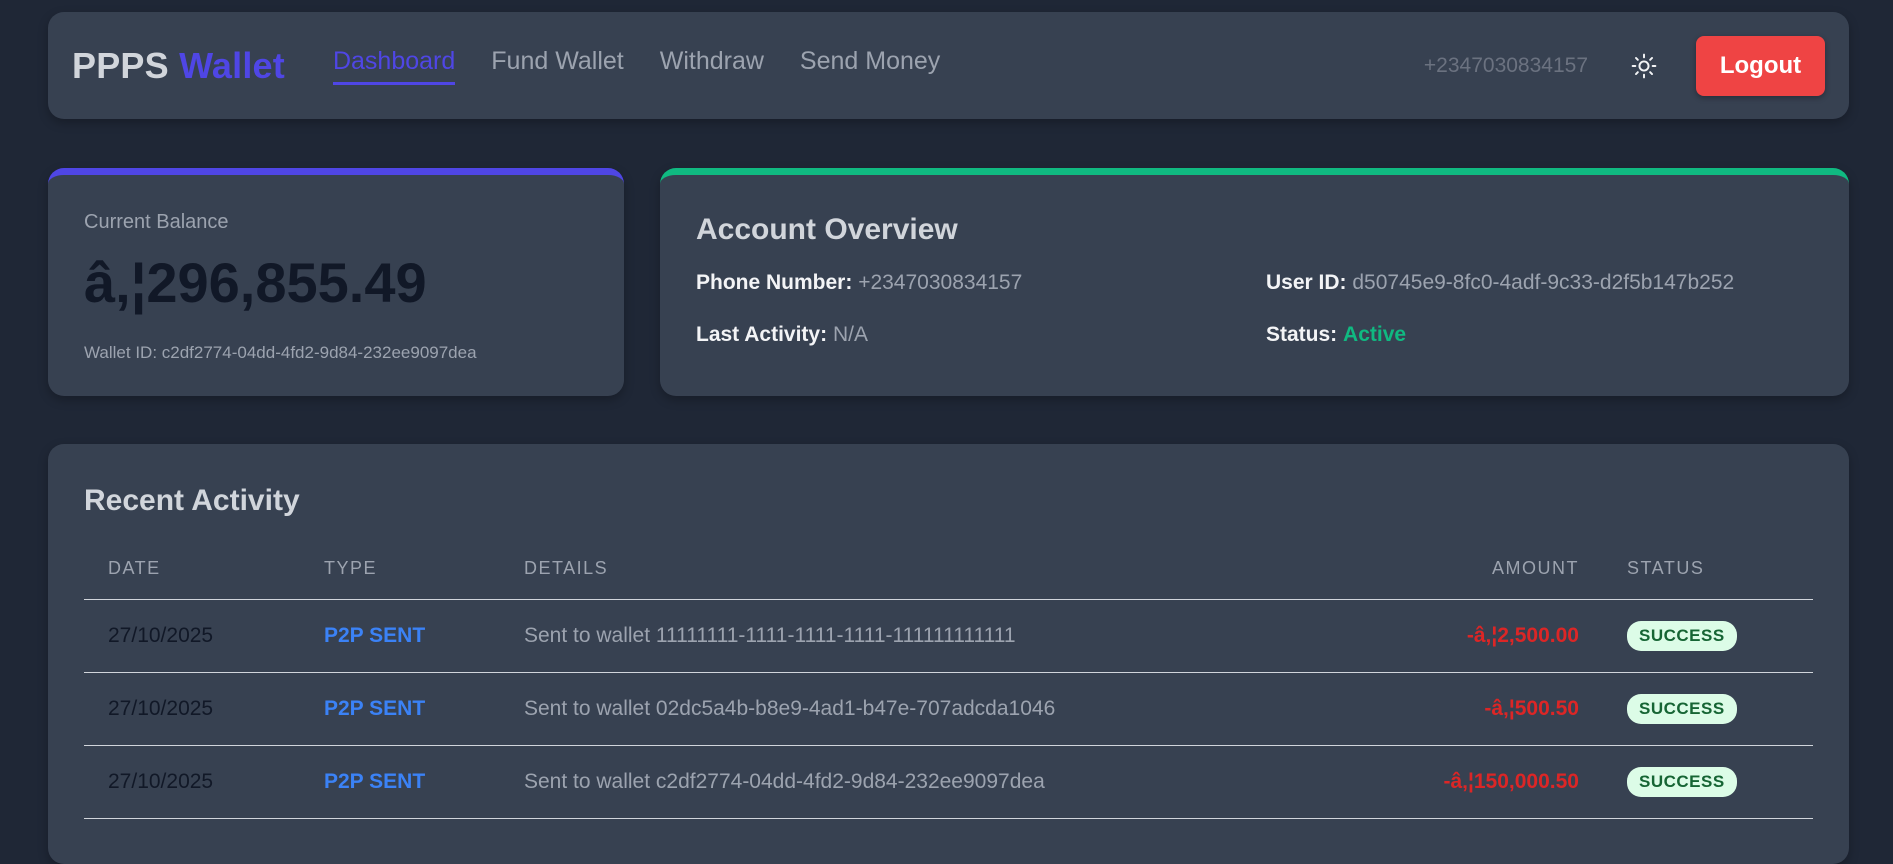 The image size is (1893, 864). I want to click on column-header-details: DETAILS, so click(921, 579).